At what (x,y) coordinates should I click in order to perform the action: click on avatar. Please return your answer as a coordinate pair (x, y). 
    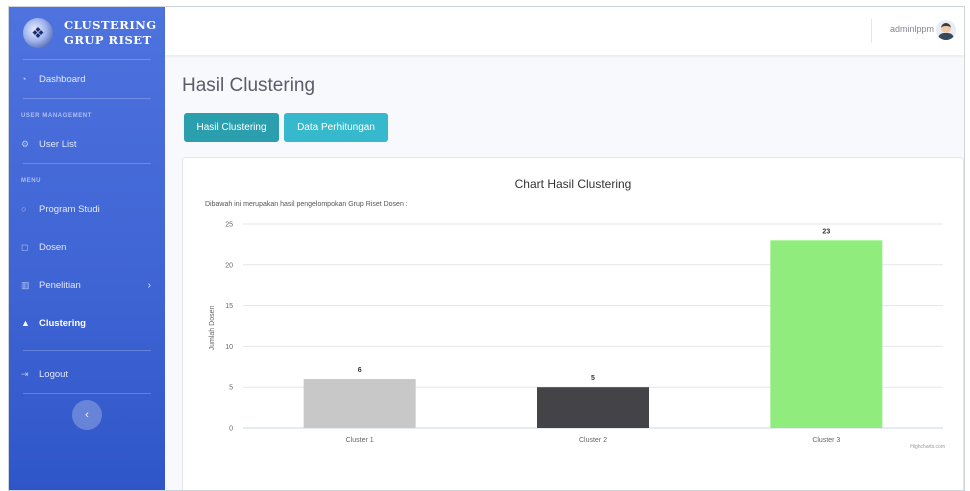
    Looking at the image, I should click on (946, 30).